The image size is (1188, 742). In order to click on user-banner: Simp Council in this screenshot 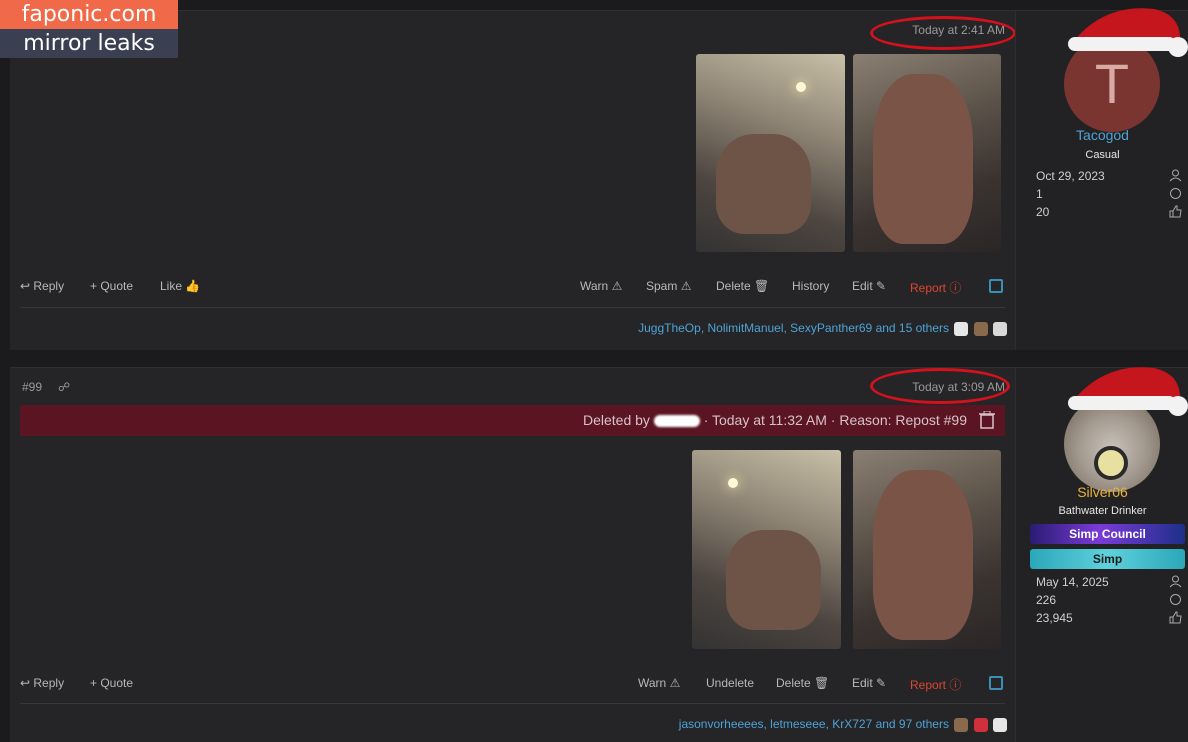, I will do `click(1107, 534)`.